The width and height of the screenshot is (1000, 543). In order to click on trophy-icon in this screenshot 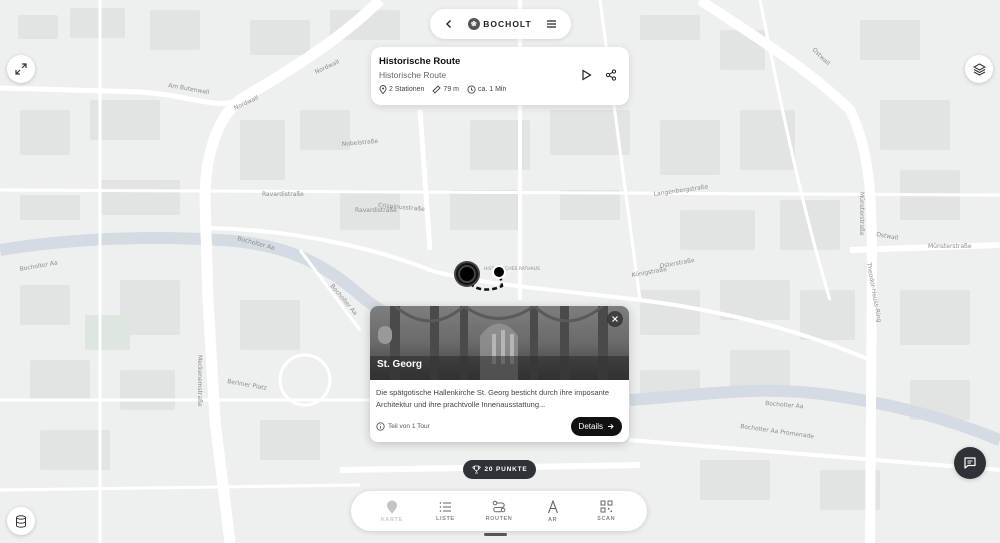, I will do `click(476, 469)`.